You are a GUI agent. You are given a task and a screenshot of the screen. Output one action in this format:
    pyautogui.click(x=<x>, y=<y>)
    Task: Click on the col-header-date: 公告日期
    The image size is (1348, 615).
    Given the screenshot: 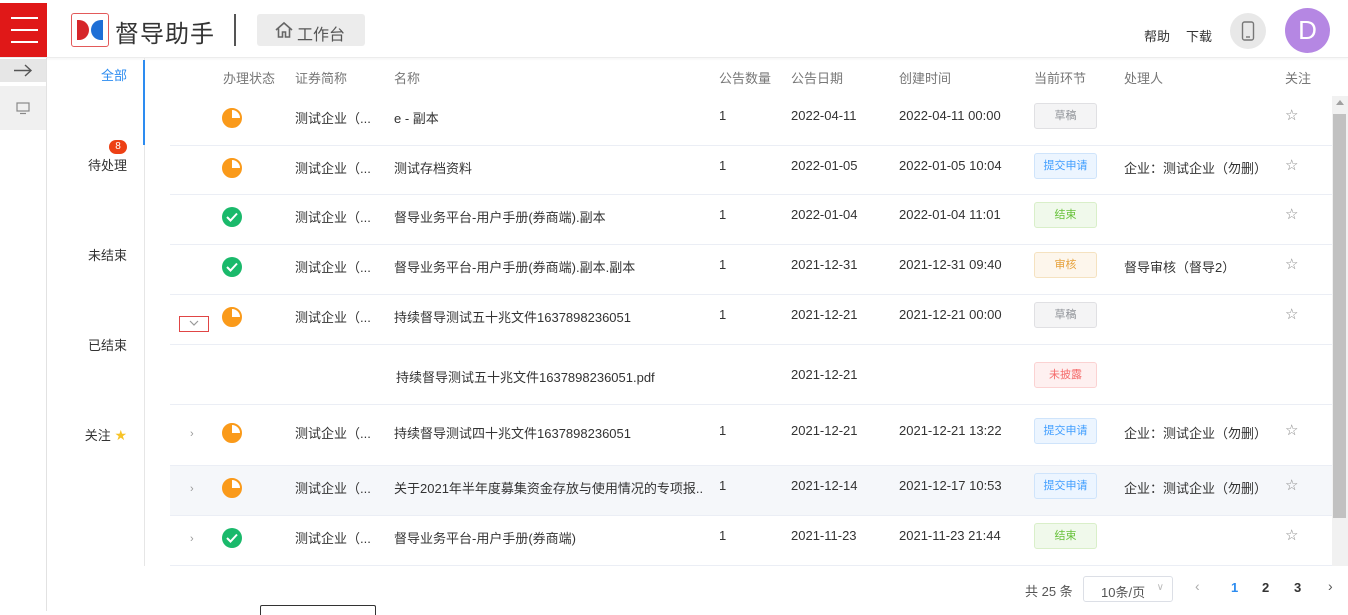 What is the action you would take?
    pyautogui.click(x=817, y=78)
    